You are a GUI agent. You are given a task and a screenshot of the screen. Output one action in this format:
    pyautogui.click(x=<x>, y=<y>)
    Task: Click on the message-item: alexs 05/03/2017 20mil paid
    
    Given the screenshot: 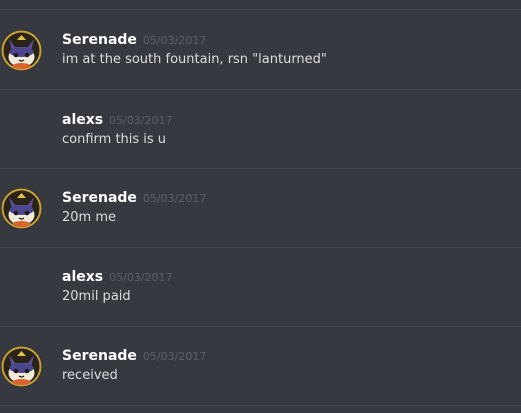 What is the action you would take?
    pyautogui.click(x=260, y=297)
    